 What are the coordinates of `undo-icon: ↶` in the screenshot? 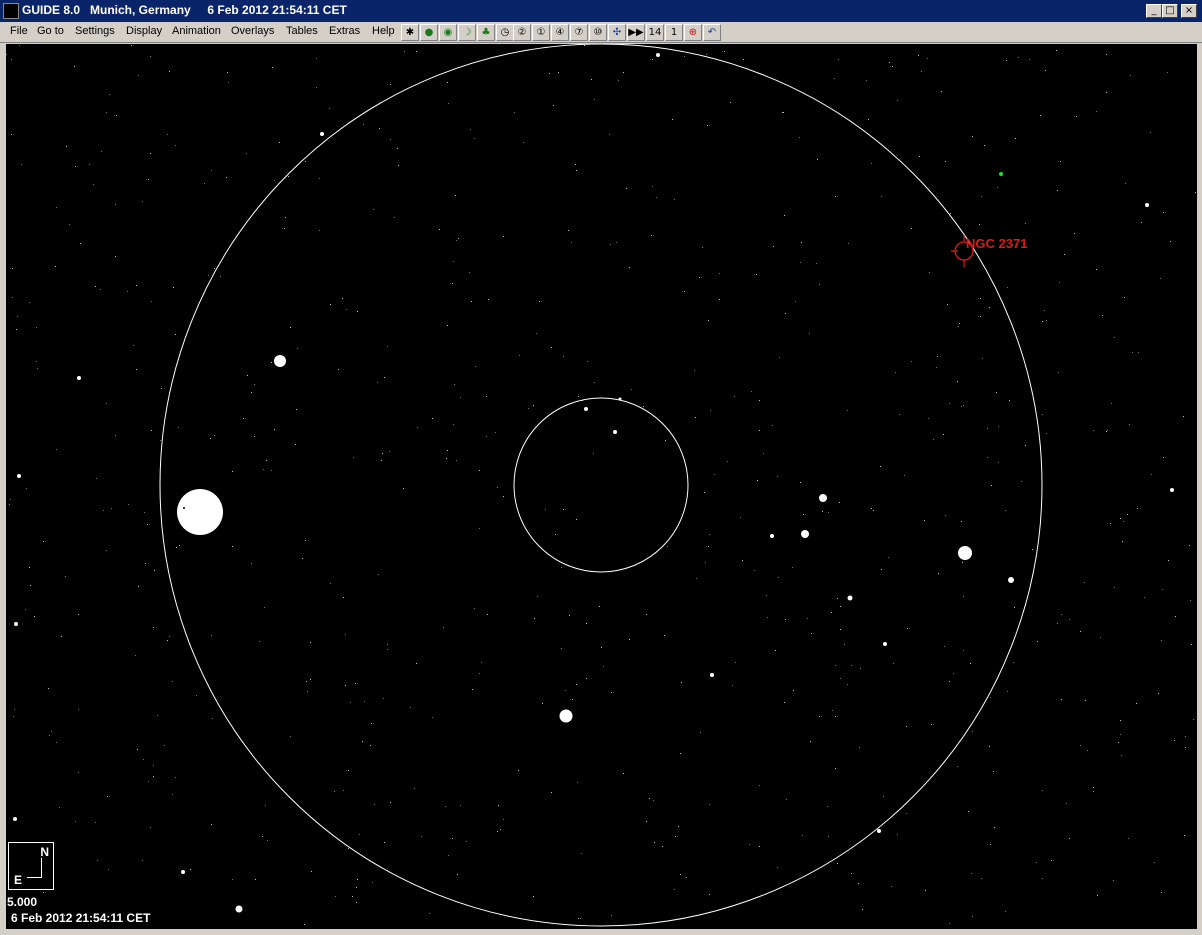 It's located at (712, 32).